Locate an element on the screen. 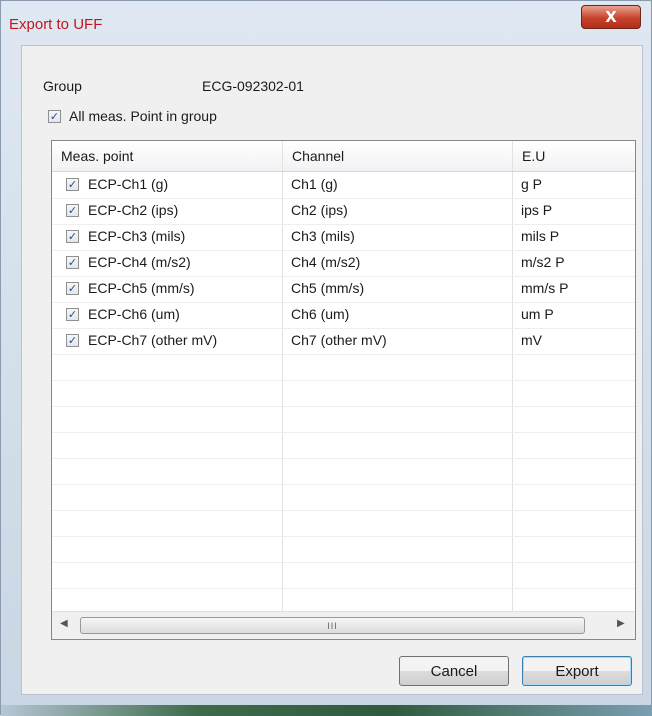 This screenshot has height=716, width=652. channel-cell: Ch3 (mils) is located at coordinates (323, 236).